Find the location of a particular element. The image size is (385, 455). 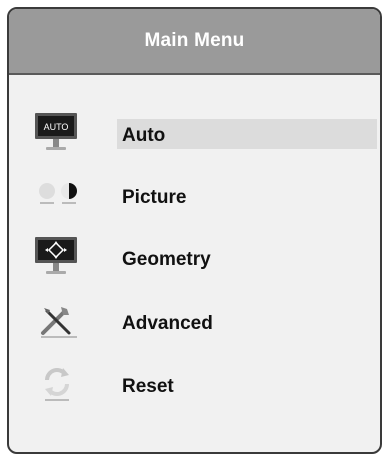

reset-arrows-icon is located at coordinates (60, 385).